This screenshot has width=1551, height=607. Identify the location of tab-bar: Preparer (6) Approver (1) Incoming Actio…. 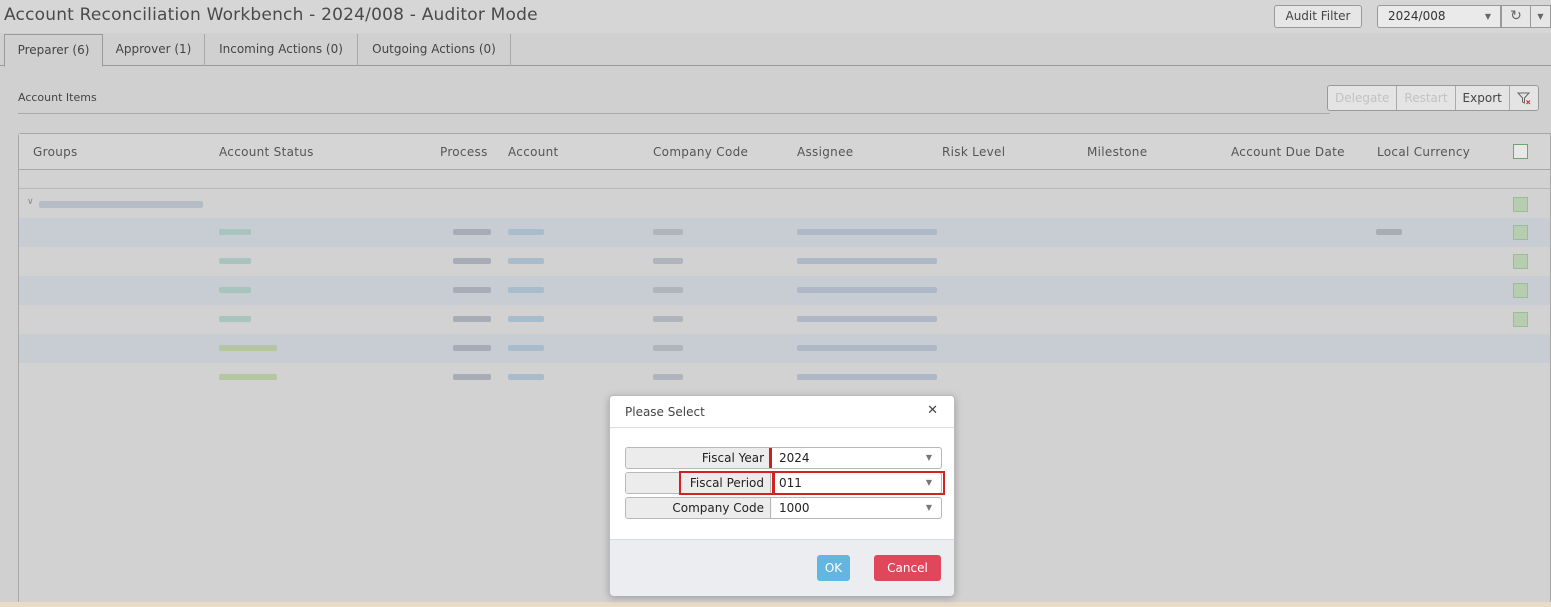
(775, 50).